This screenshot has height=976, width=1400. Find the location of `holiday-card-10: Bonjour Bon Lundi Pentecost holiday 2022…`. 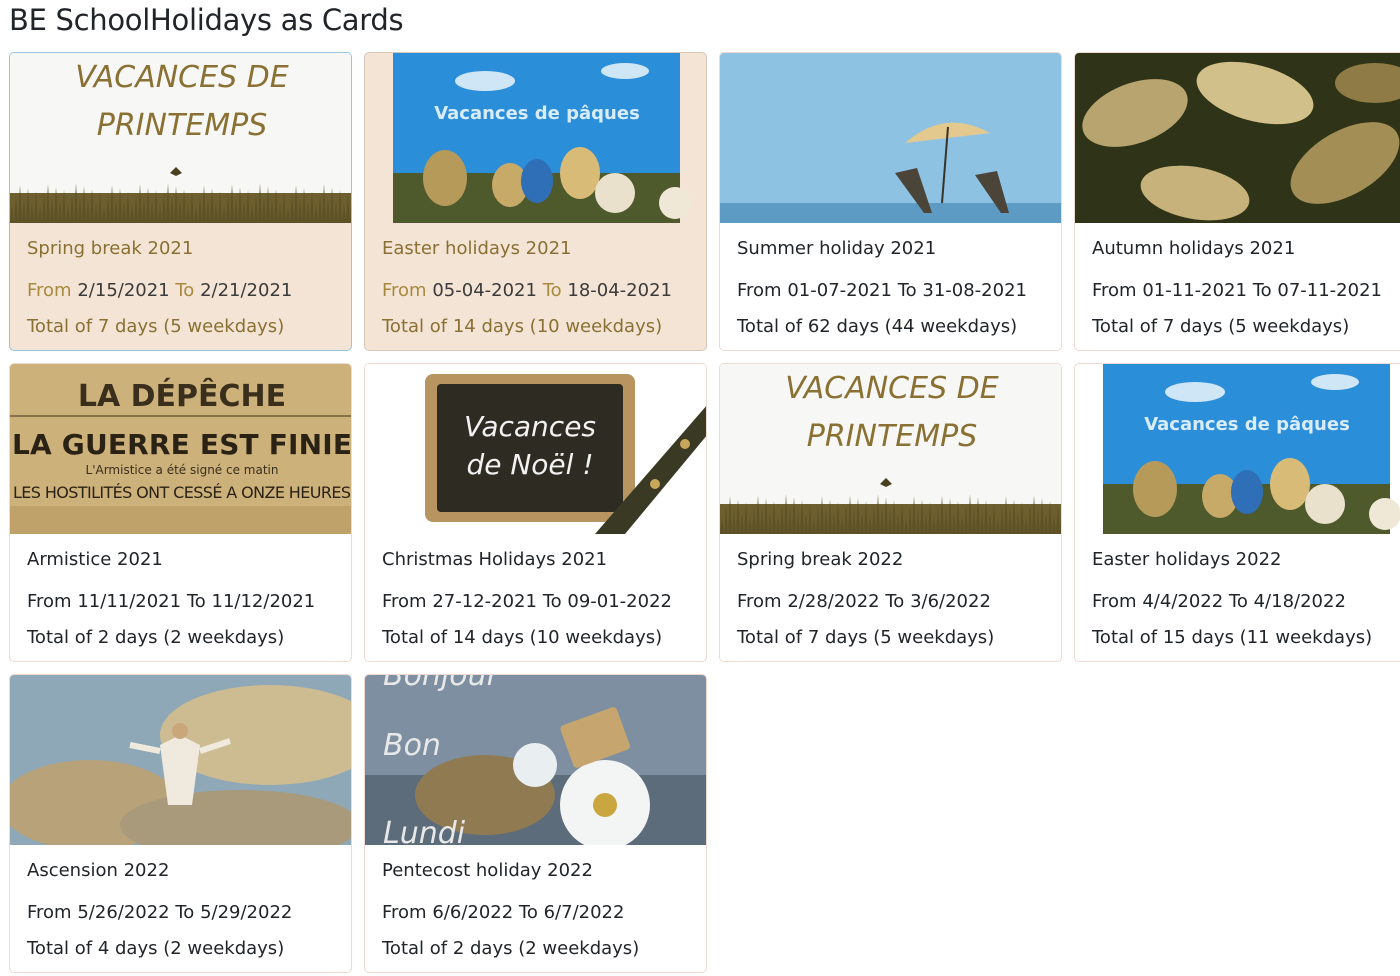

holiday-card-10: Bonjour Bon Lundi Pentecost holiday 2022… is located at coordinates (535, 823).